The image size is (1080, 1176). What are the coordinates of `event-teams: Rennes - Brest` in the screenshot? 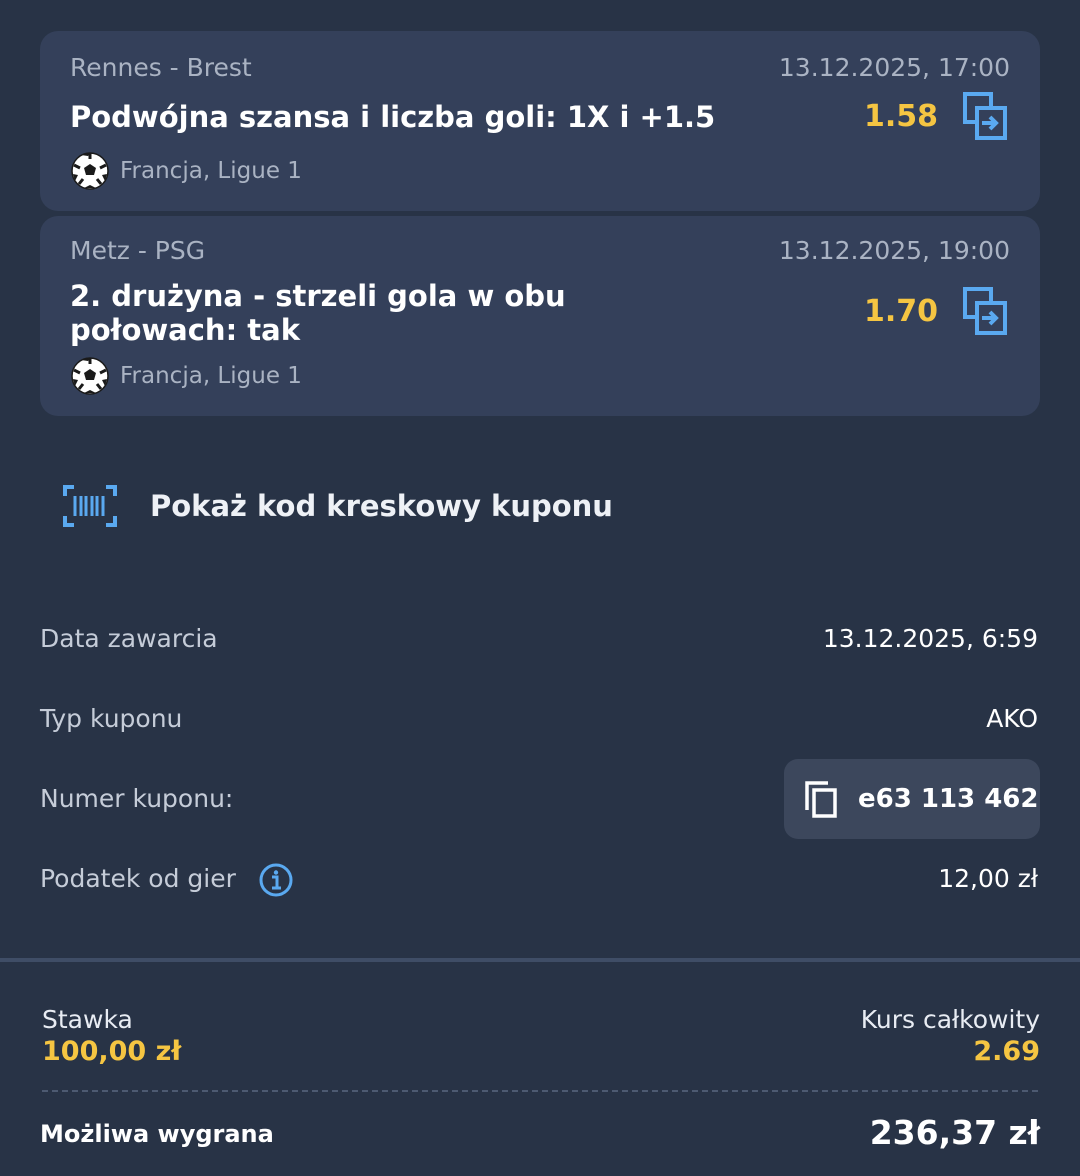 It's located at (161, 67).